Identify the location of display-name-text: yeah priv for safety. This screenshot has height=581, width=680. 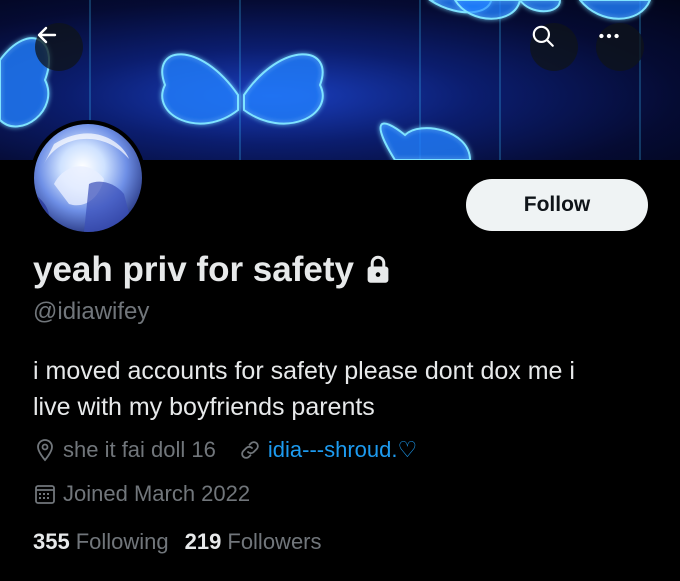
(193, 269).